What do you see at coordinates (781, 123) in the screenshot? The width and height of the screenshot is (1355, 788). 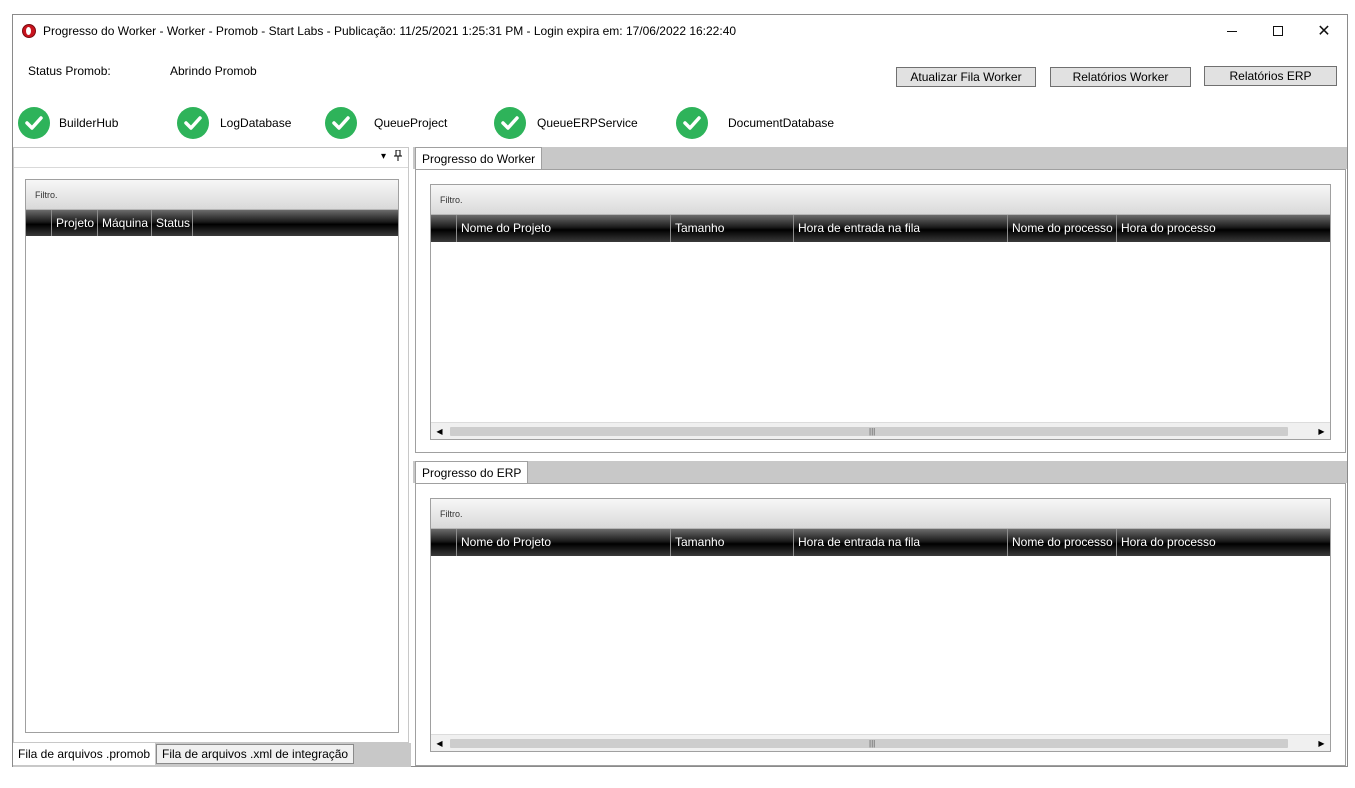 I see `service-label-documentdatabase: DocumentDatabase` at bounding box center [781, 123].